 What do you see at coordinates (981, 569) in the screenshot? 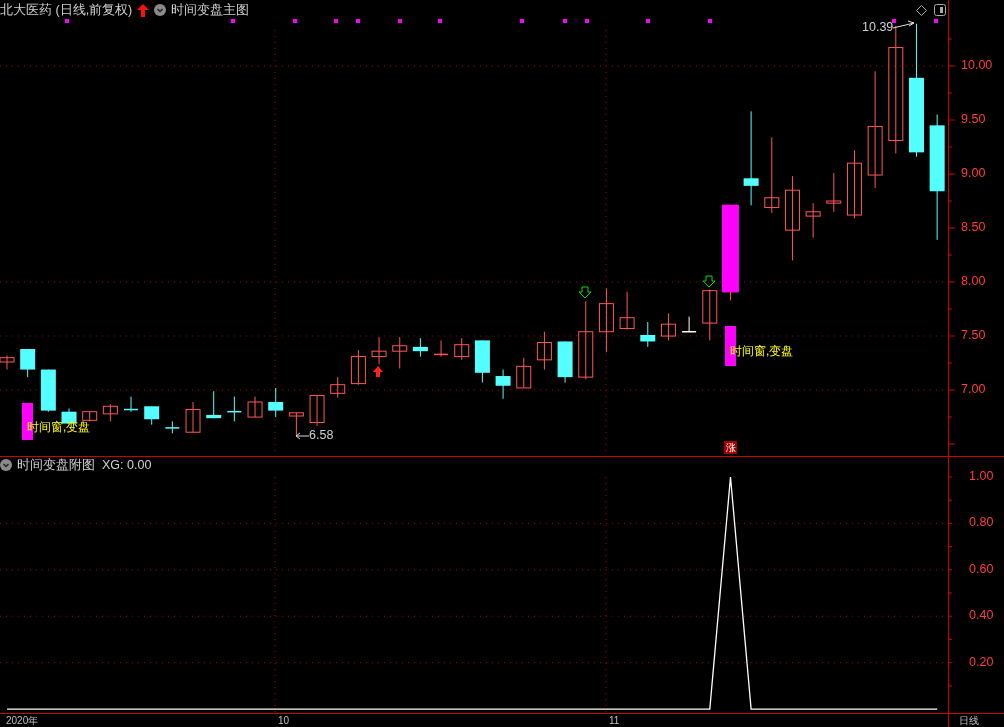
I see `axis-label: 0.60` at bounding box center [981, 569].